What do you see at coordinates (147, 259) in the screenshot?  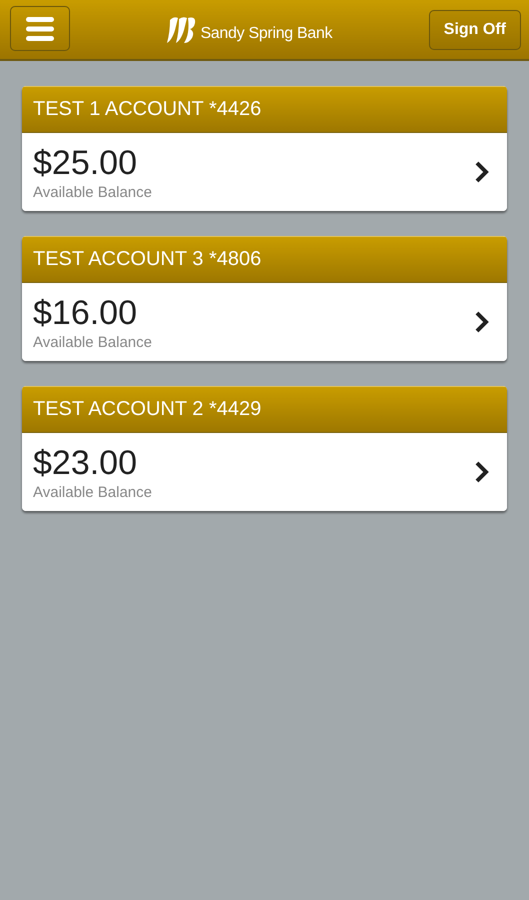 I see `account-name: TEST ACCOUNT 3 *4806` at bounding box center [147, 259].